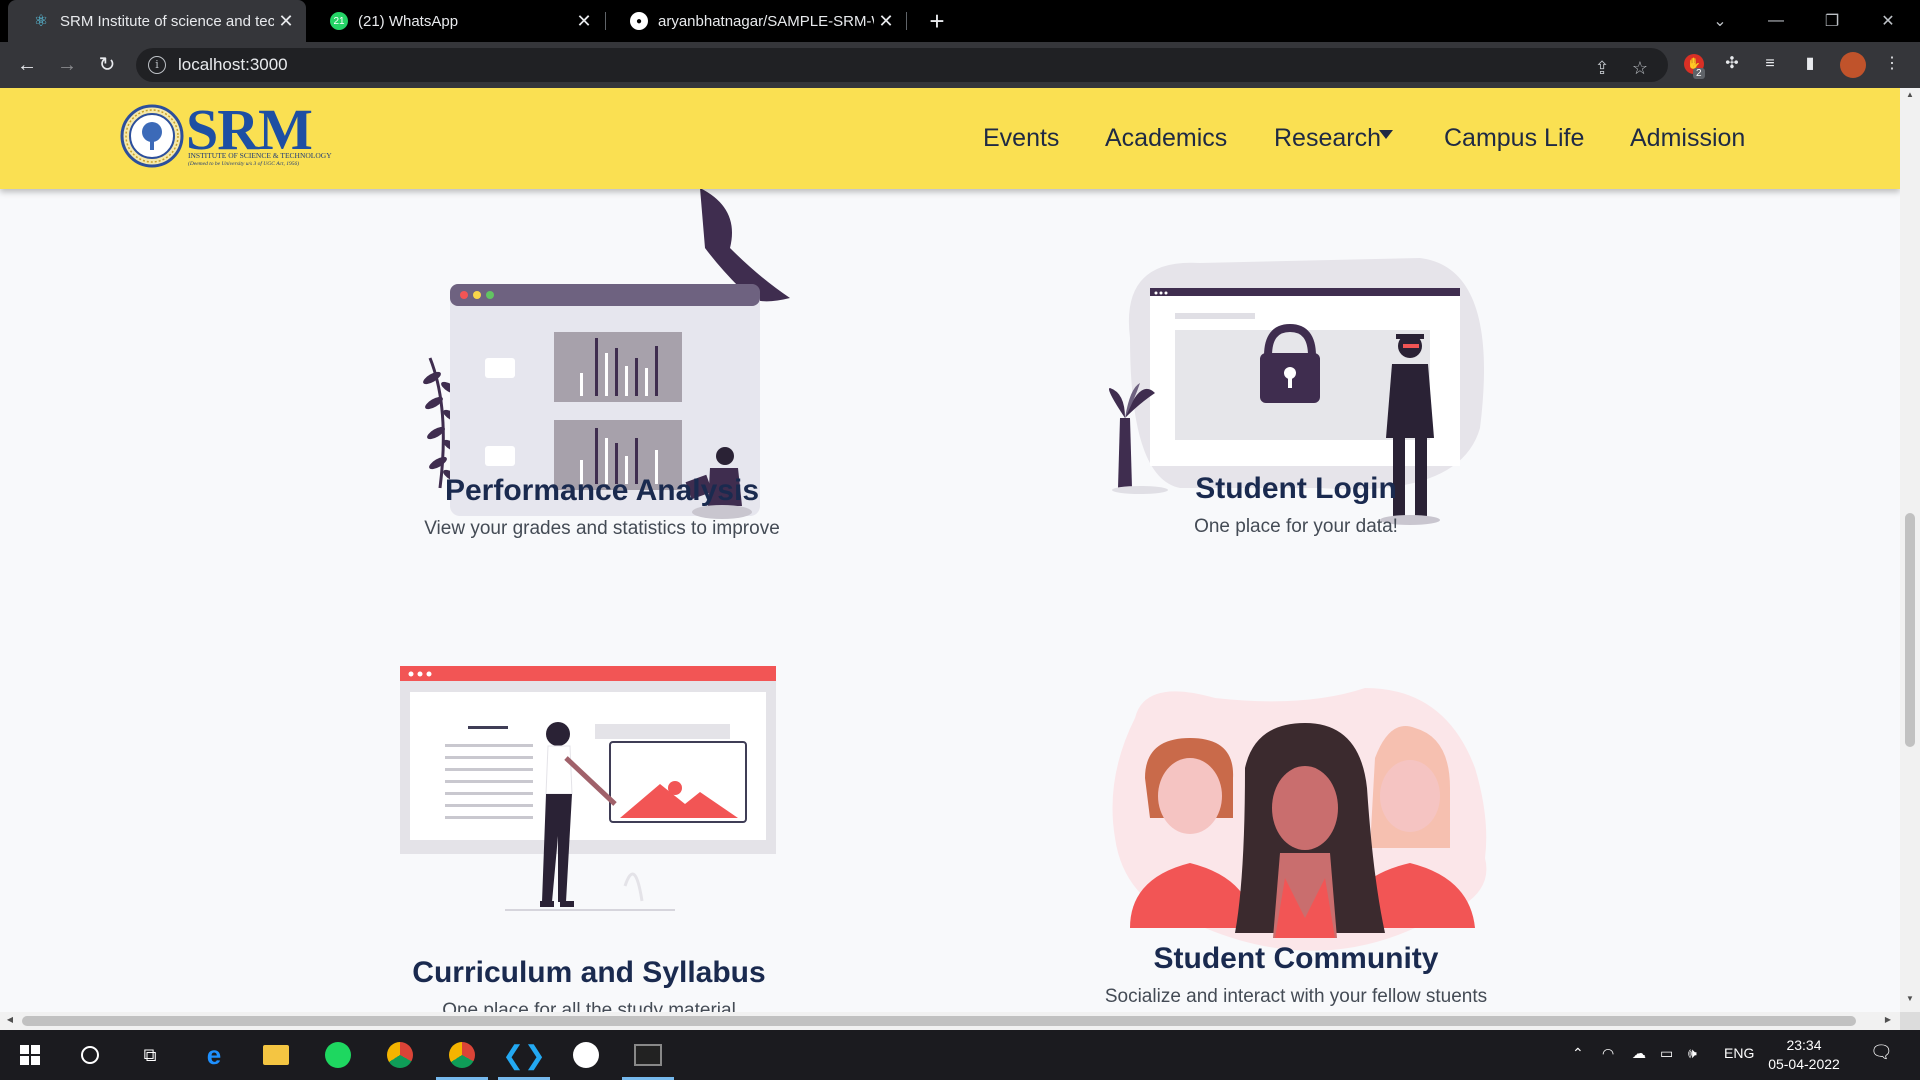 This screenshot has width=1920, height=1080. I want to click on reload-icon: ↻, so click(107, 65).